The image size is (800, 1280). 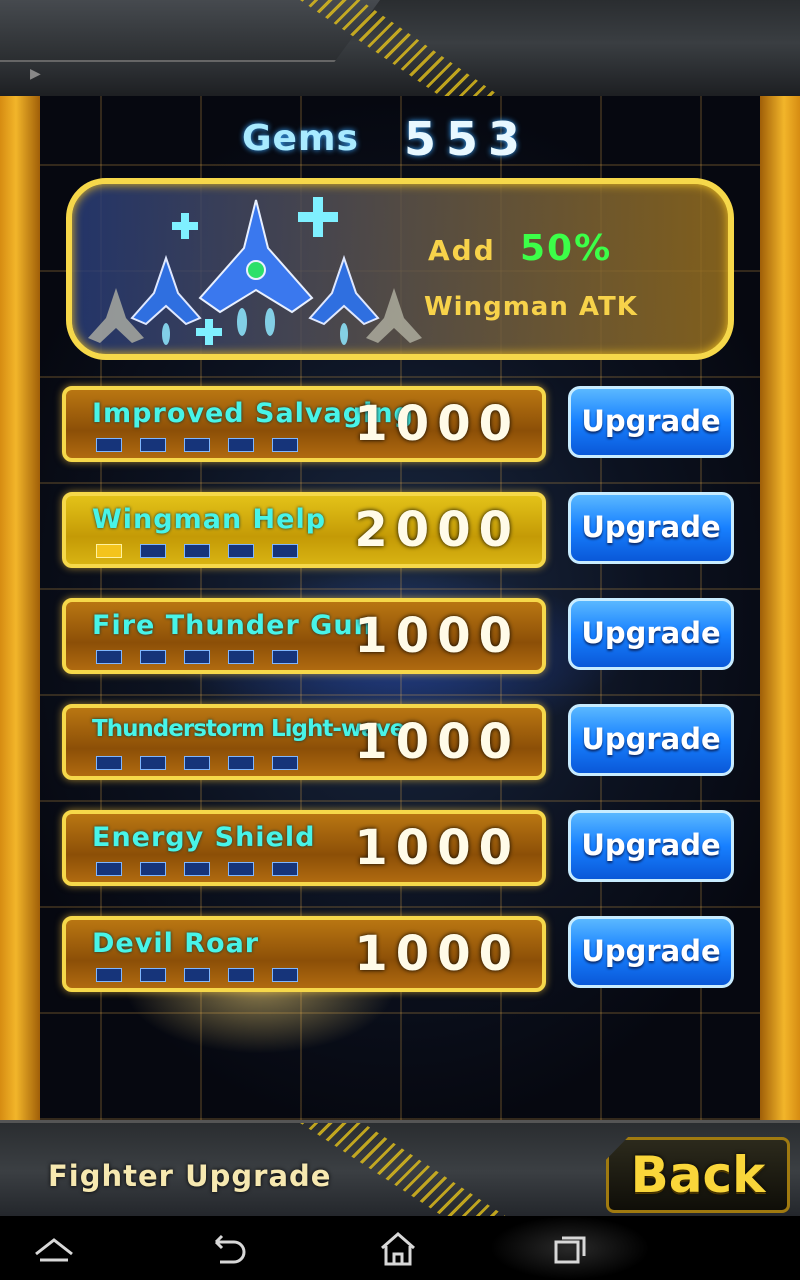 What do you see at coordinates (405, 1171) in the screenshot?
I see `hazard-stripe` at bounding box center [405, 1171].